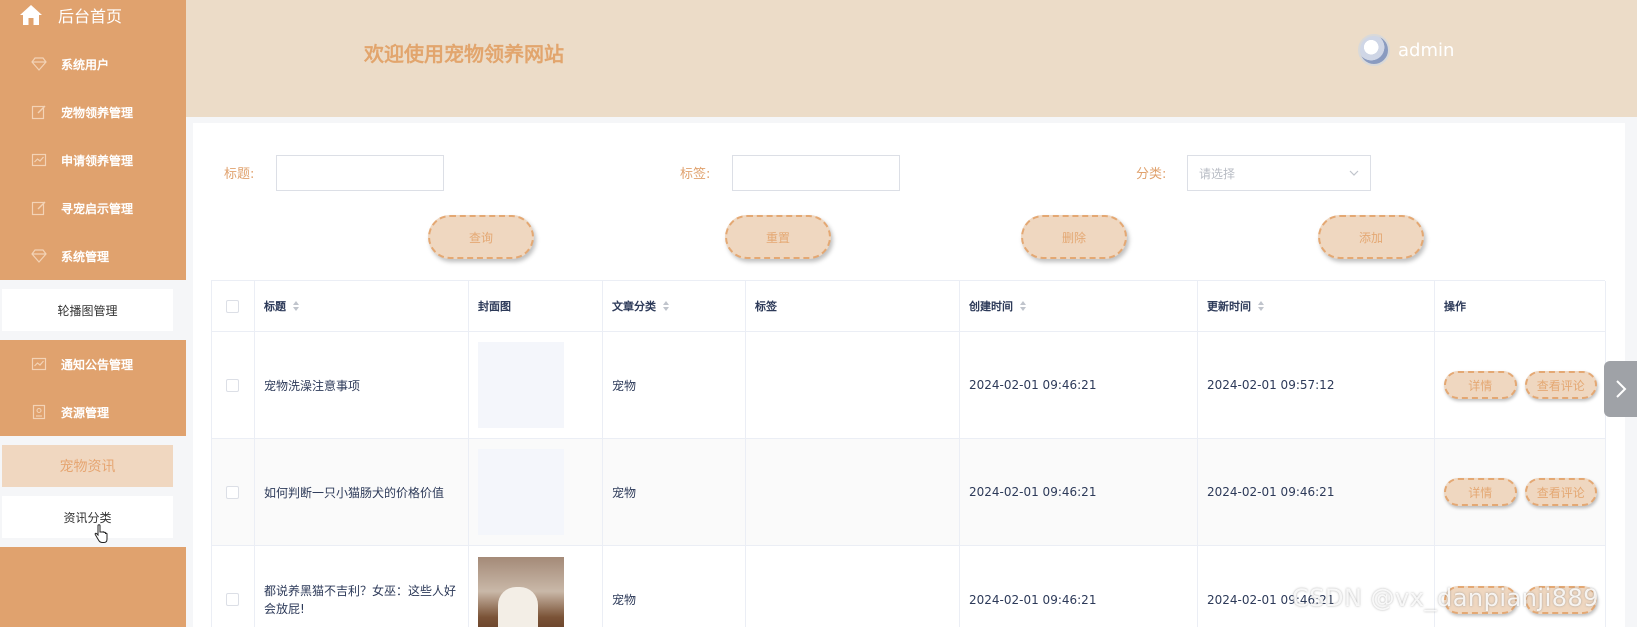 The width and height of the screenshot is (1637, 627). I want to click on sidebar-item-lost-pet: 寻宠启示管理, so click(93, 208).